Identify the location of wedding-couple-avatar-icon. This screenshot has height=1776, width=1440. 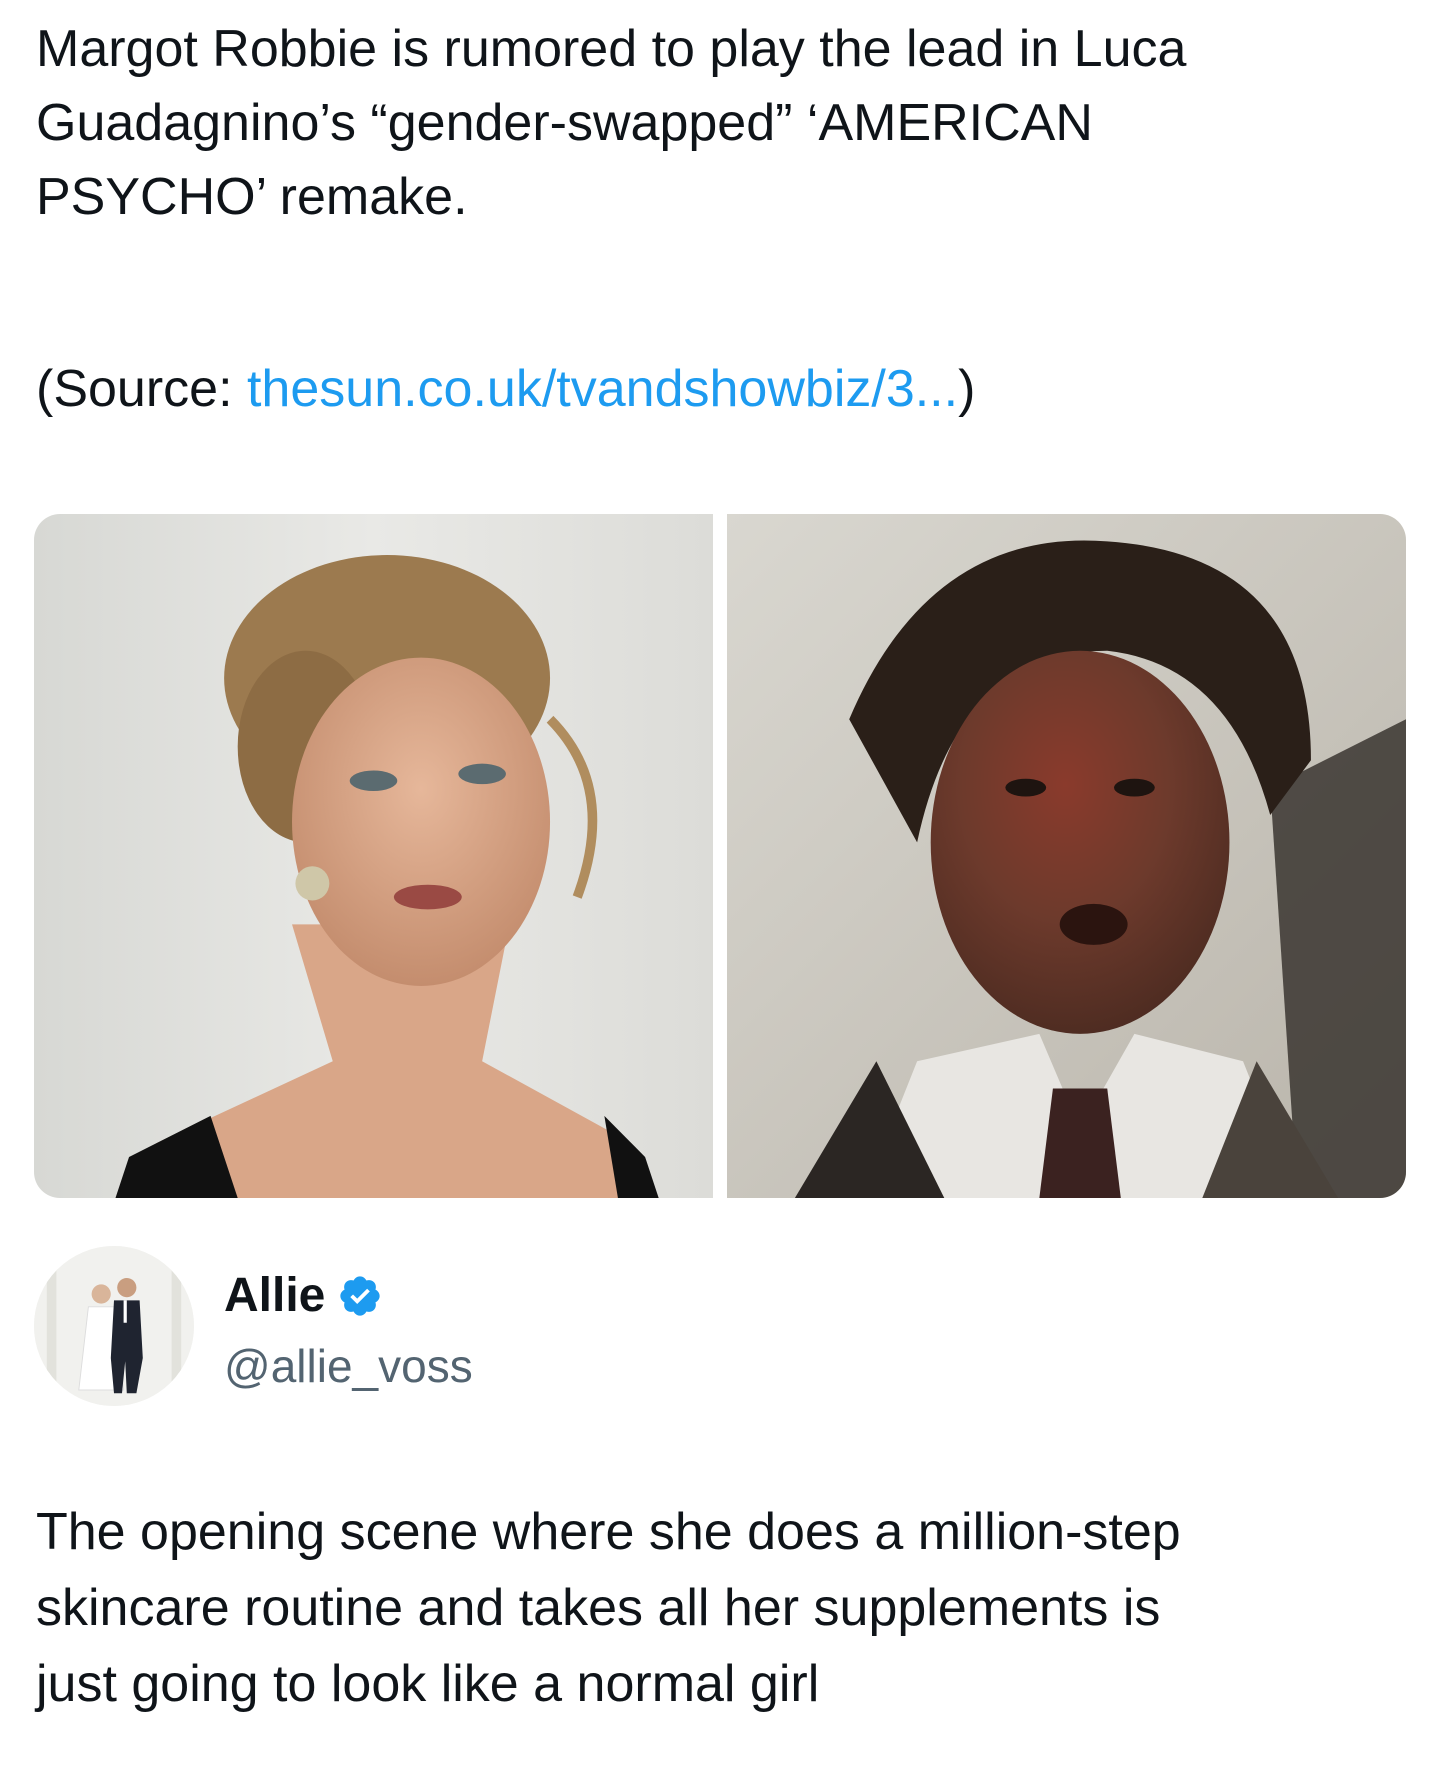
(114, 1326).